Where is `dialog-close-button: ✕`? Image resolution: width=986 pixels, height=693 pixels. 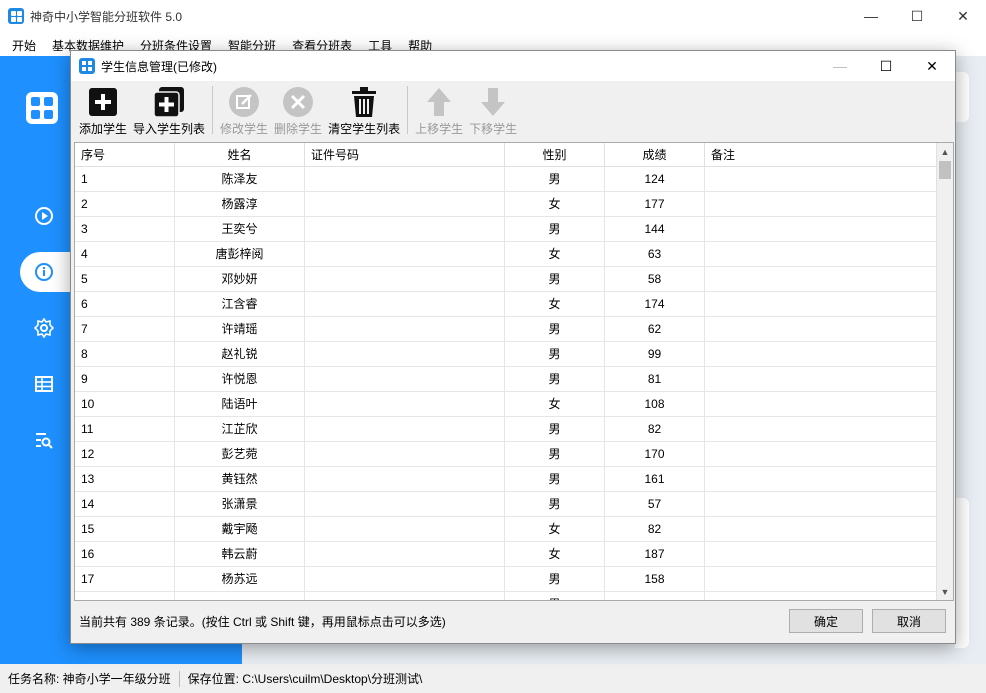
dialog-close-button: ✕ is located at coordinates (932, 66).